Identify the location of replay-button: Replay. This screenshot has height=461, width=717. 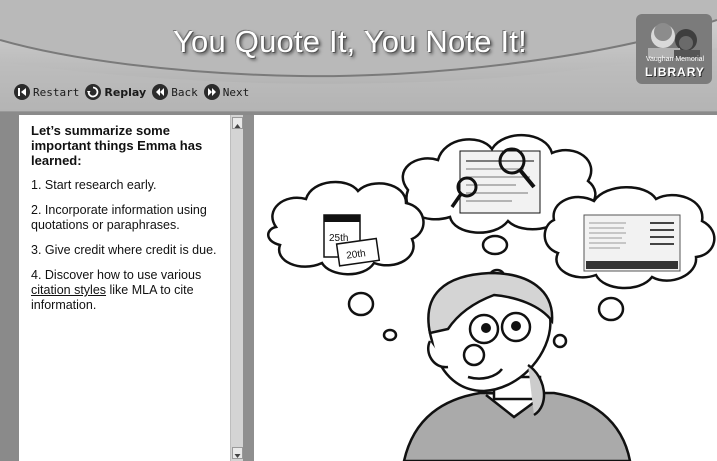
(115, 92).